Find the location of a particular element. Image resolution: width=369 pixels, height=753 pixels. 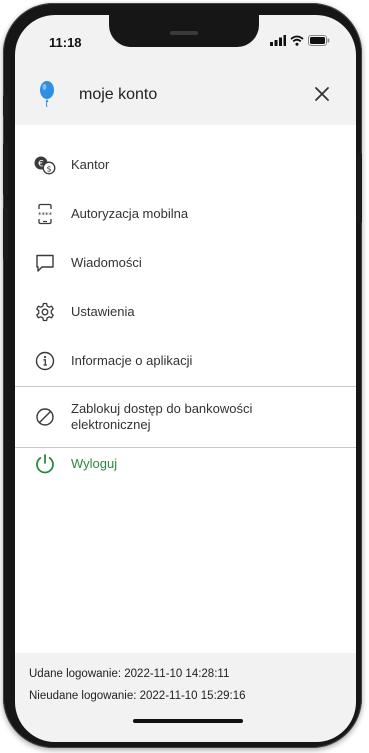

battery-icon is located at coordinates (319, 40).